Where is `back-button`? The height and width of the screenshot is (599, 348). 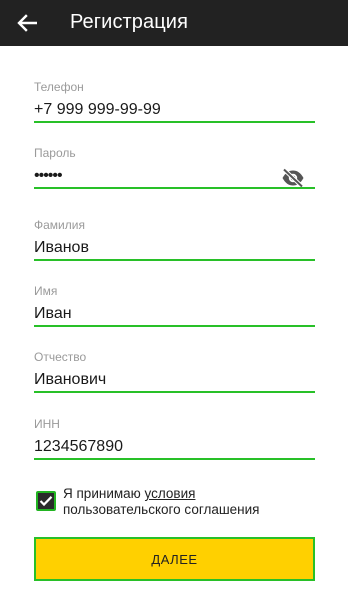
back-button is located at coordinates (27, 23).